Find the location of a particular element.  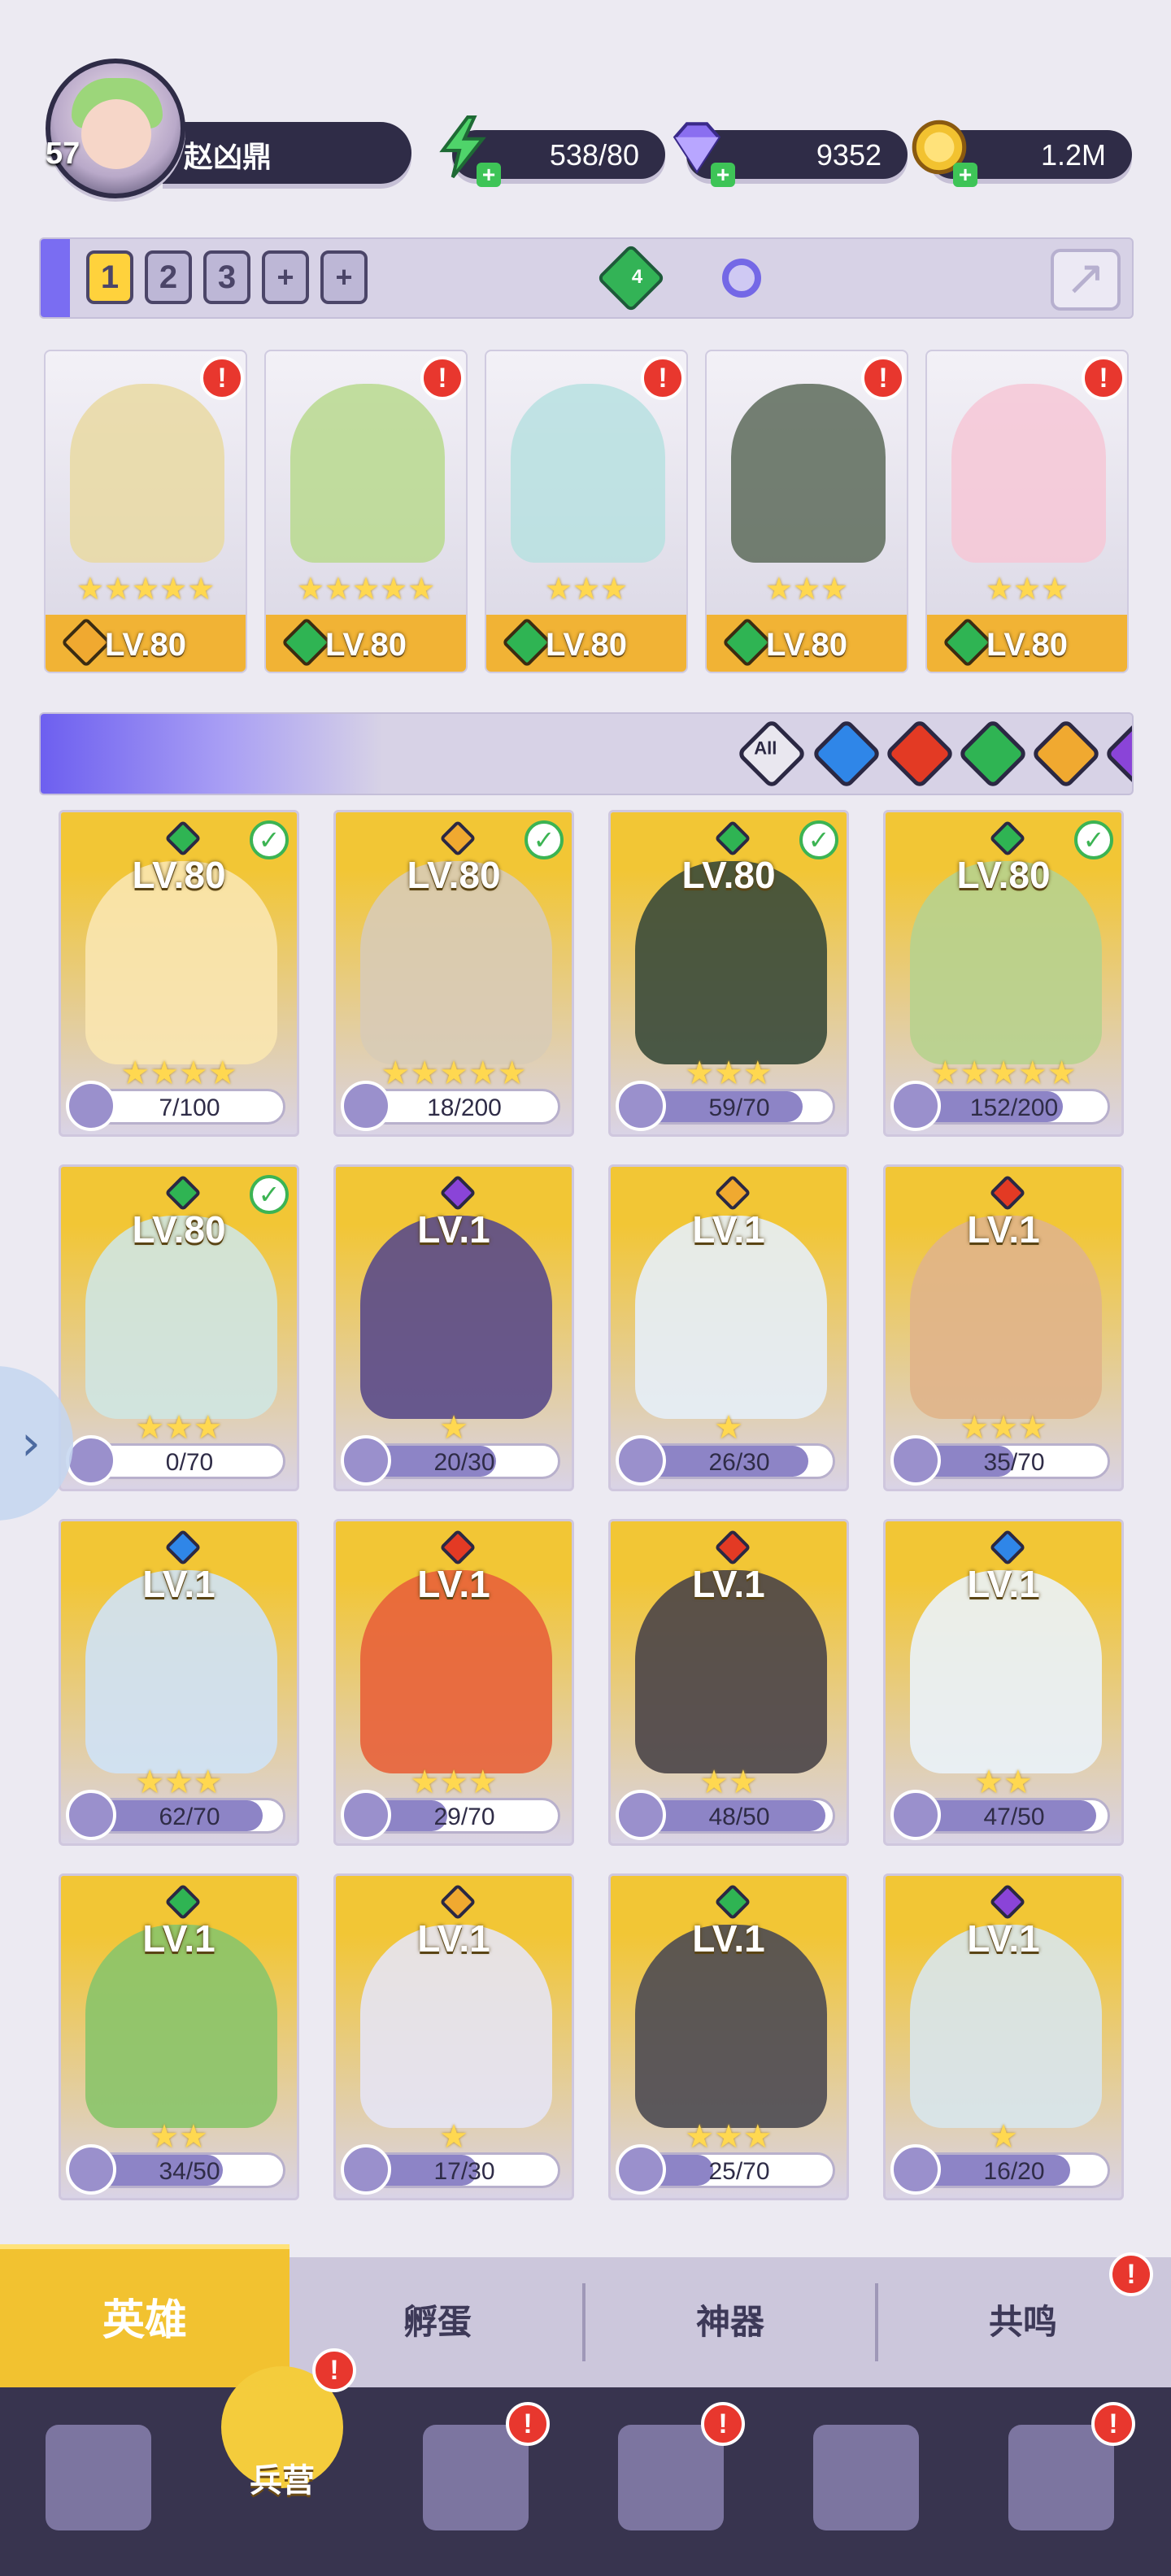

diamond-counter: + 9352 is located at coordinates (790, 155).